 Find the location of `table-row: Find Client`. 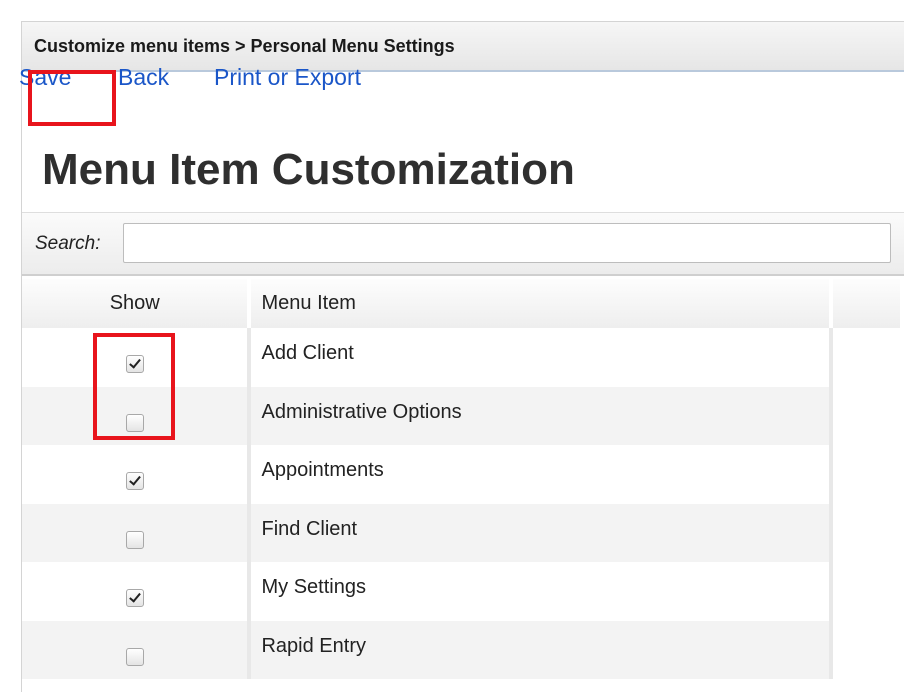

table-row: Find Client is located at coordinates (462, 532).